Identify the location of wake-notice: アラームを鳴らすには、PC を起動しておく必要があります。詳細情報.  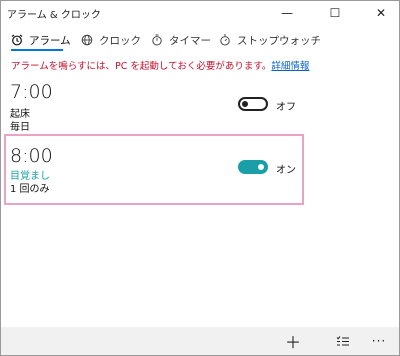
(160, 65).